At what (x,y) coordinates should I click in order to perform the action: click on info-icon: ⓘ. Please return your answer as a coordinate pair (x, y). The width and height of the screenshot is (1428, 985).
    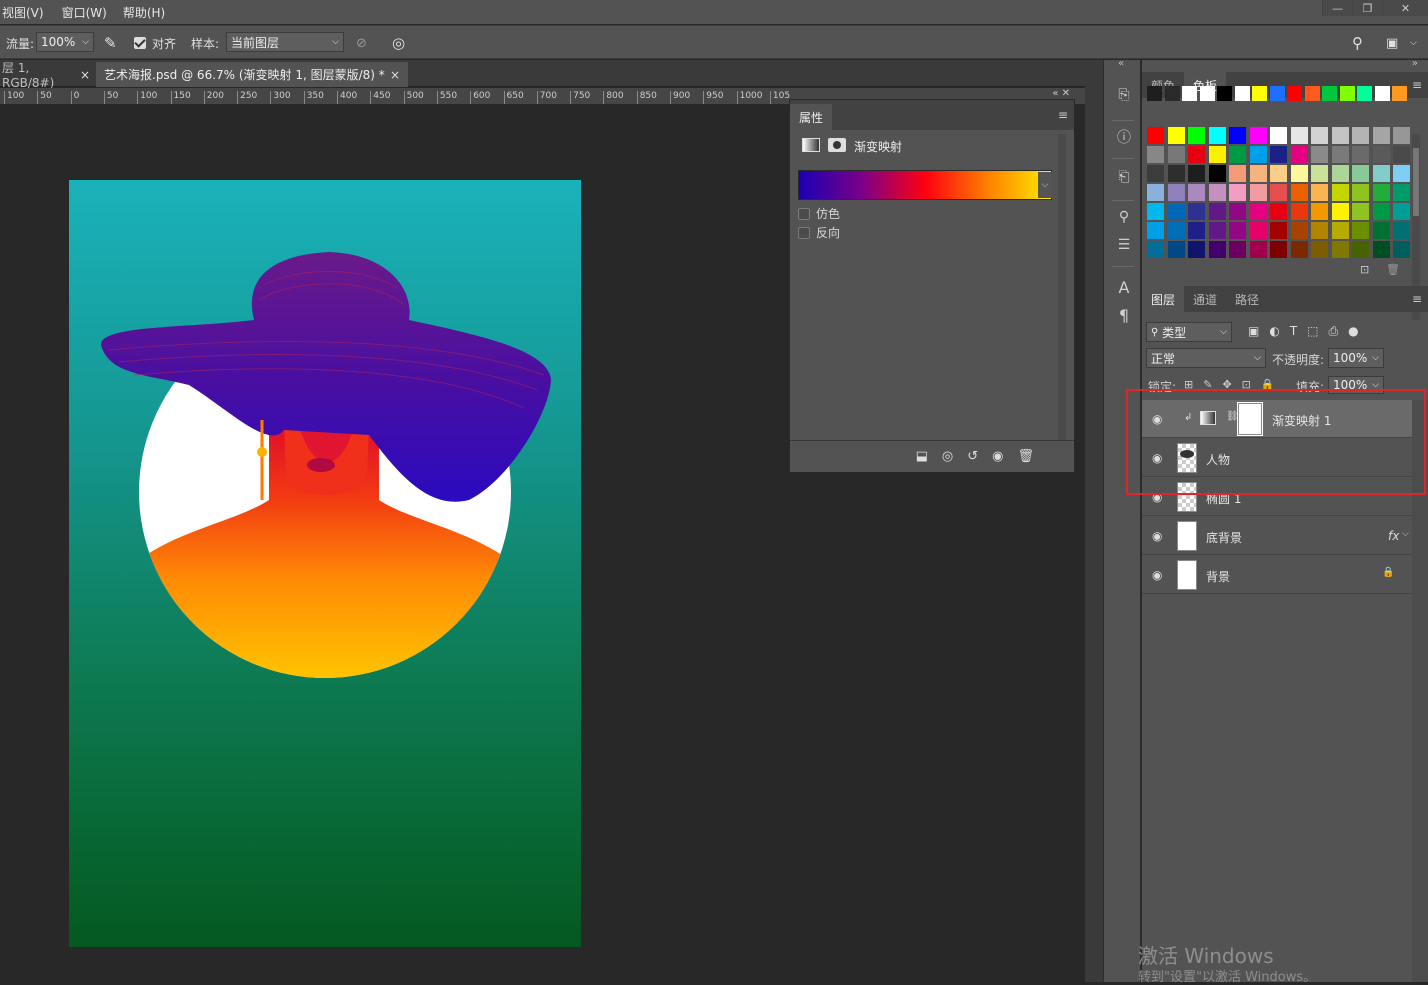
    Looking at the image, I should click on (1124, 137).